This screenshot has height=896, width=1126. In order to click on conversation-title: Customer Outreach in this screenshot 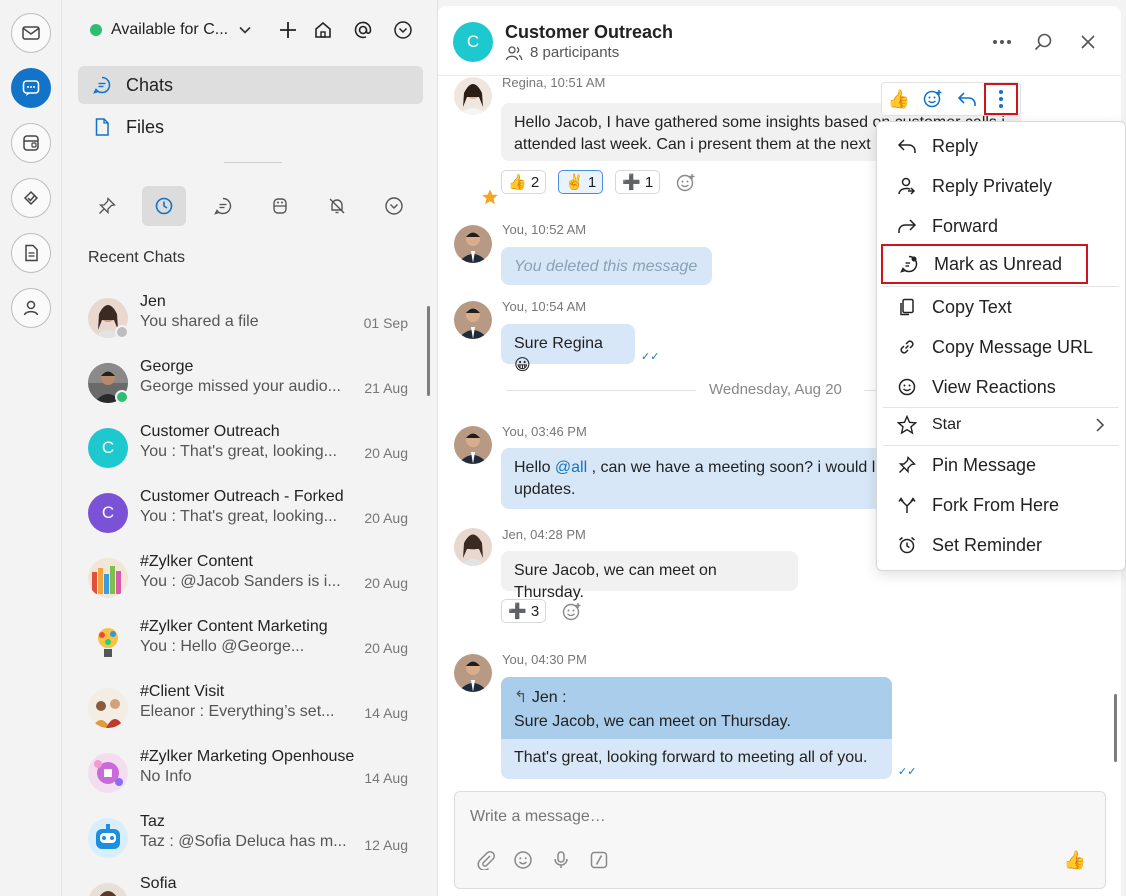, I will do `click(589, 32)`.